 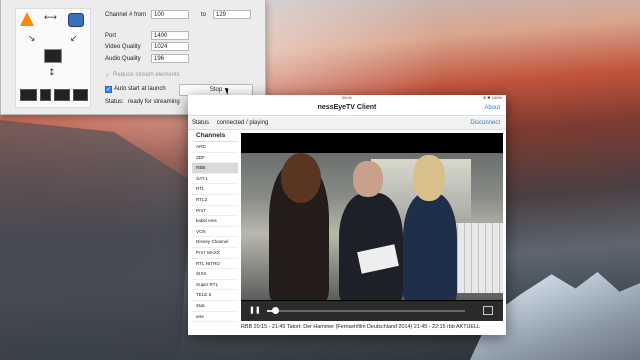 I want to click on client-titlebar: nessEyeTV Client About, so click(x=347, y=108).